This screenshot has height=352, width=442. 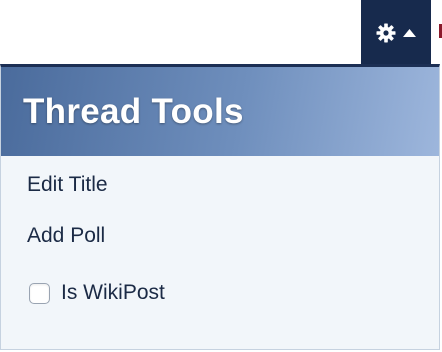 I want to click on edit-title-link: Edit Title, so click(x=67, y=185).